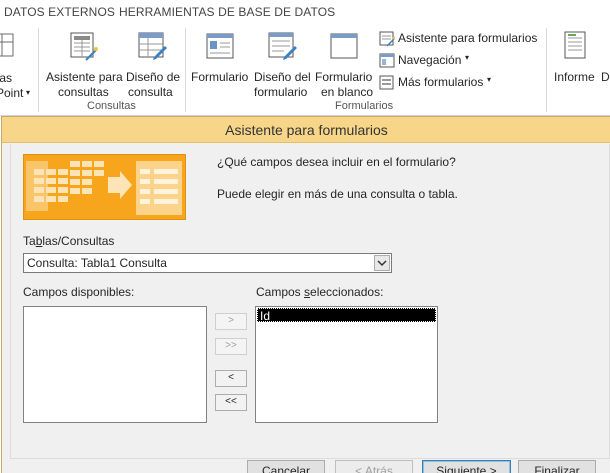 The height and width of the screenshot is (473, 610). Describe the element at coordinates (466, 466) in the screenshot. I see `next-button: Siguiente >` at that location.